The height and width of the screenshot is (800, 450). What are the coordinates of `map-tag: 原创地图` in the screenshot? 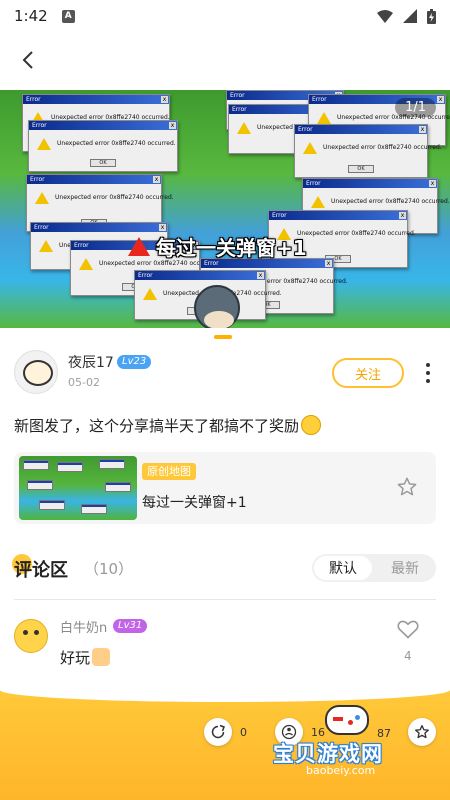 It's located at (169, 471).